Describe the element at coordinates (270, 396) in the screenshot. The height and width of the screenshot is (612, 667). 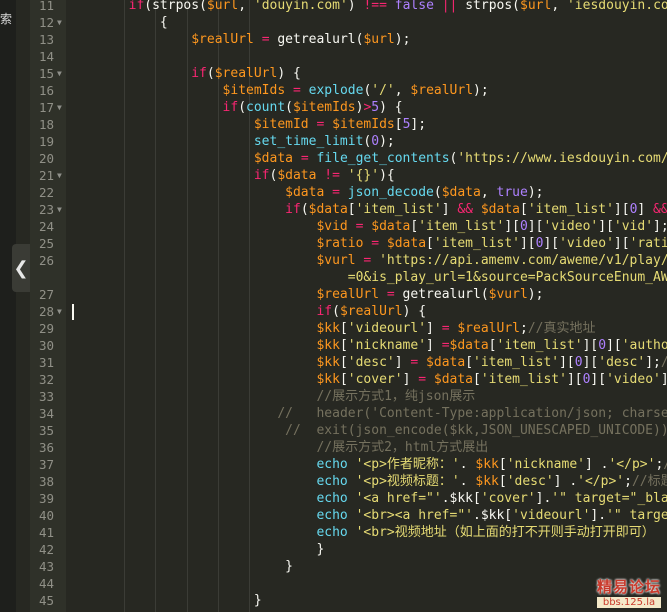
I see `code-line: //展示方式1，纯json展示` at that location.